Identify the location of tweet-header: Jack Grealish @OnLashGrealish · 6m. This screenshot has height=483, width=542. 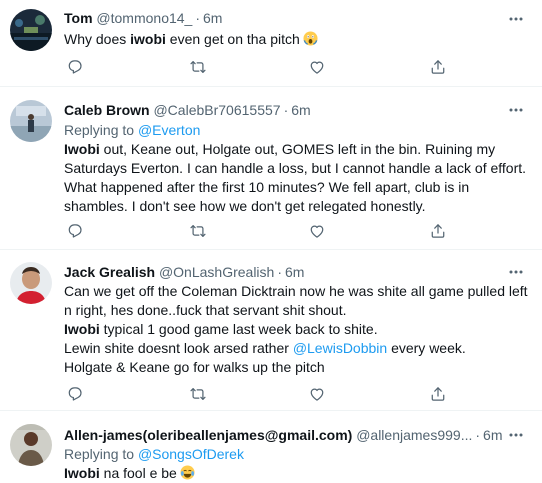
(288, 272).